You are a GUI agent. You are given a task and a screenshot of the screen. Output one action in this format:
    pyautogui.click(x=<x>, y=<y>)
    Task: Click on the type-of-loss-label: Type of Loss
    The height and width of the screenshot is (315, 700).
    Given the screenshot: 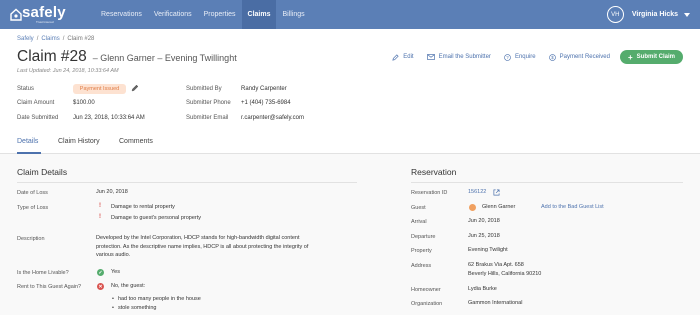 What is the action you would take?
    pyautogui.click(x=33, y=208)
    